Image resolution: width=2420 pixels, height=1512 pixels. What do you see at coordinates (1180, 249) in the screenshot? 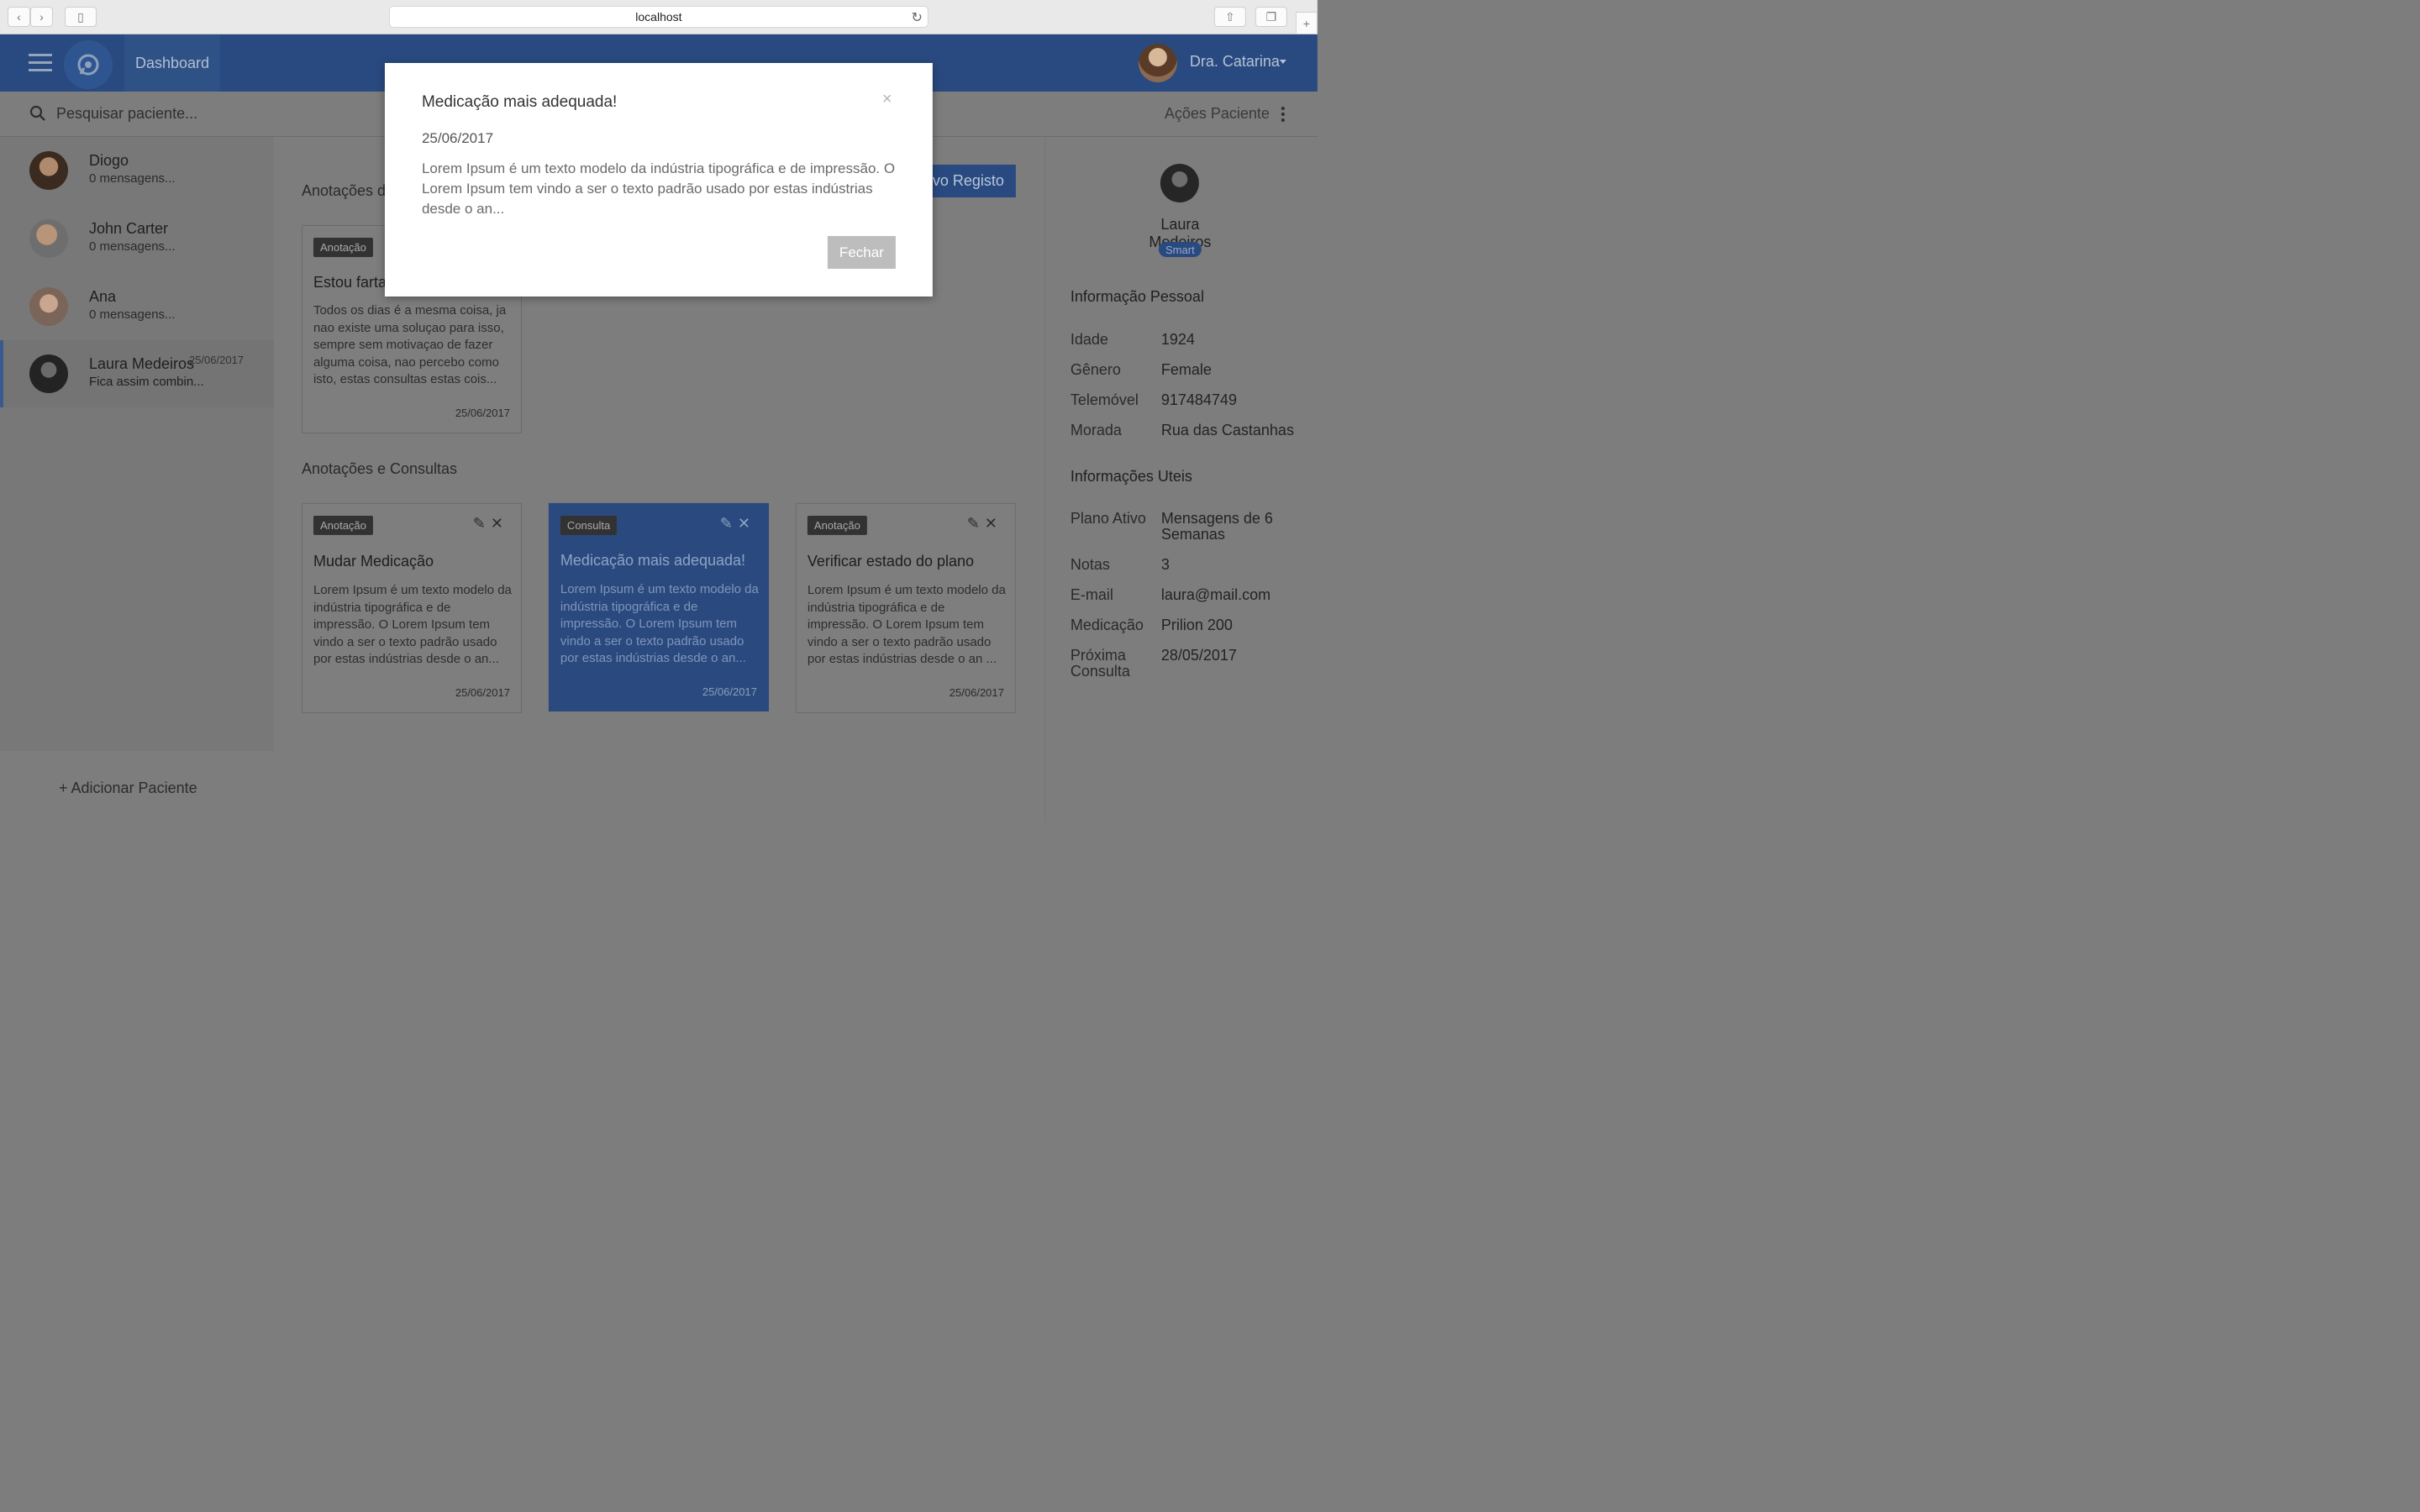
I see `plan-badge: Smart` at bounding box center [1180, 249].